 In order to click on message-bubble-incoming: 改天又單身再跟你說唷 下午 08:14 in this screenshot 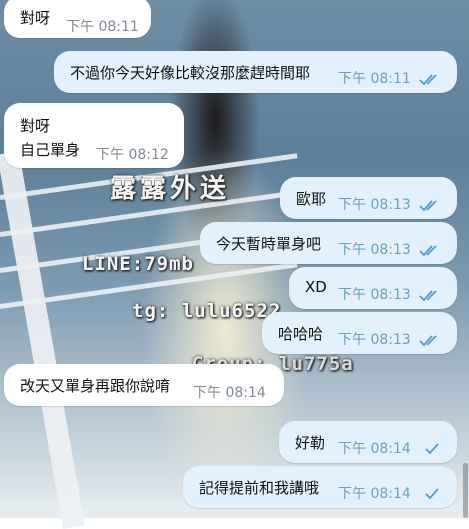, I will do `click(144, 385)`.